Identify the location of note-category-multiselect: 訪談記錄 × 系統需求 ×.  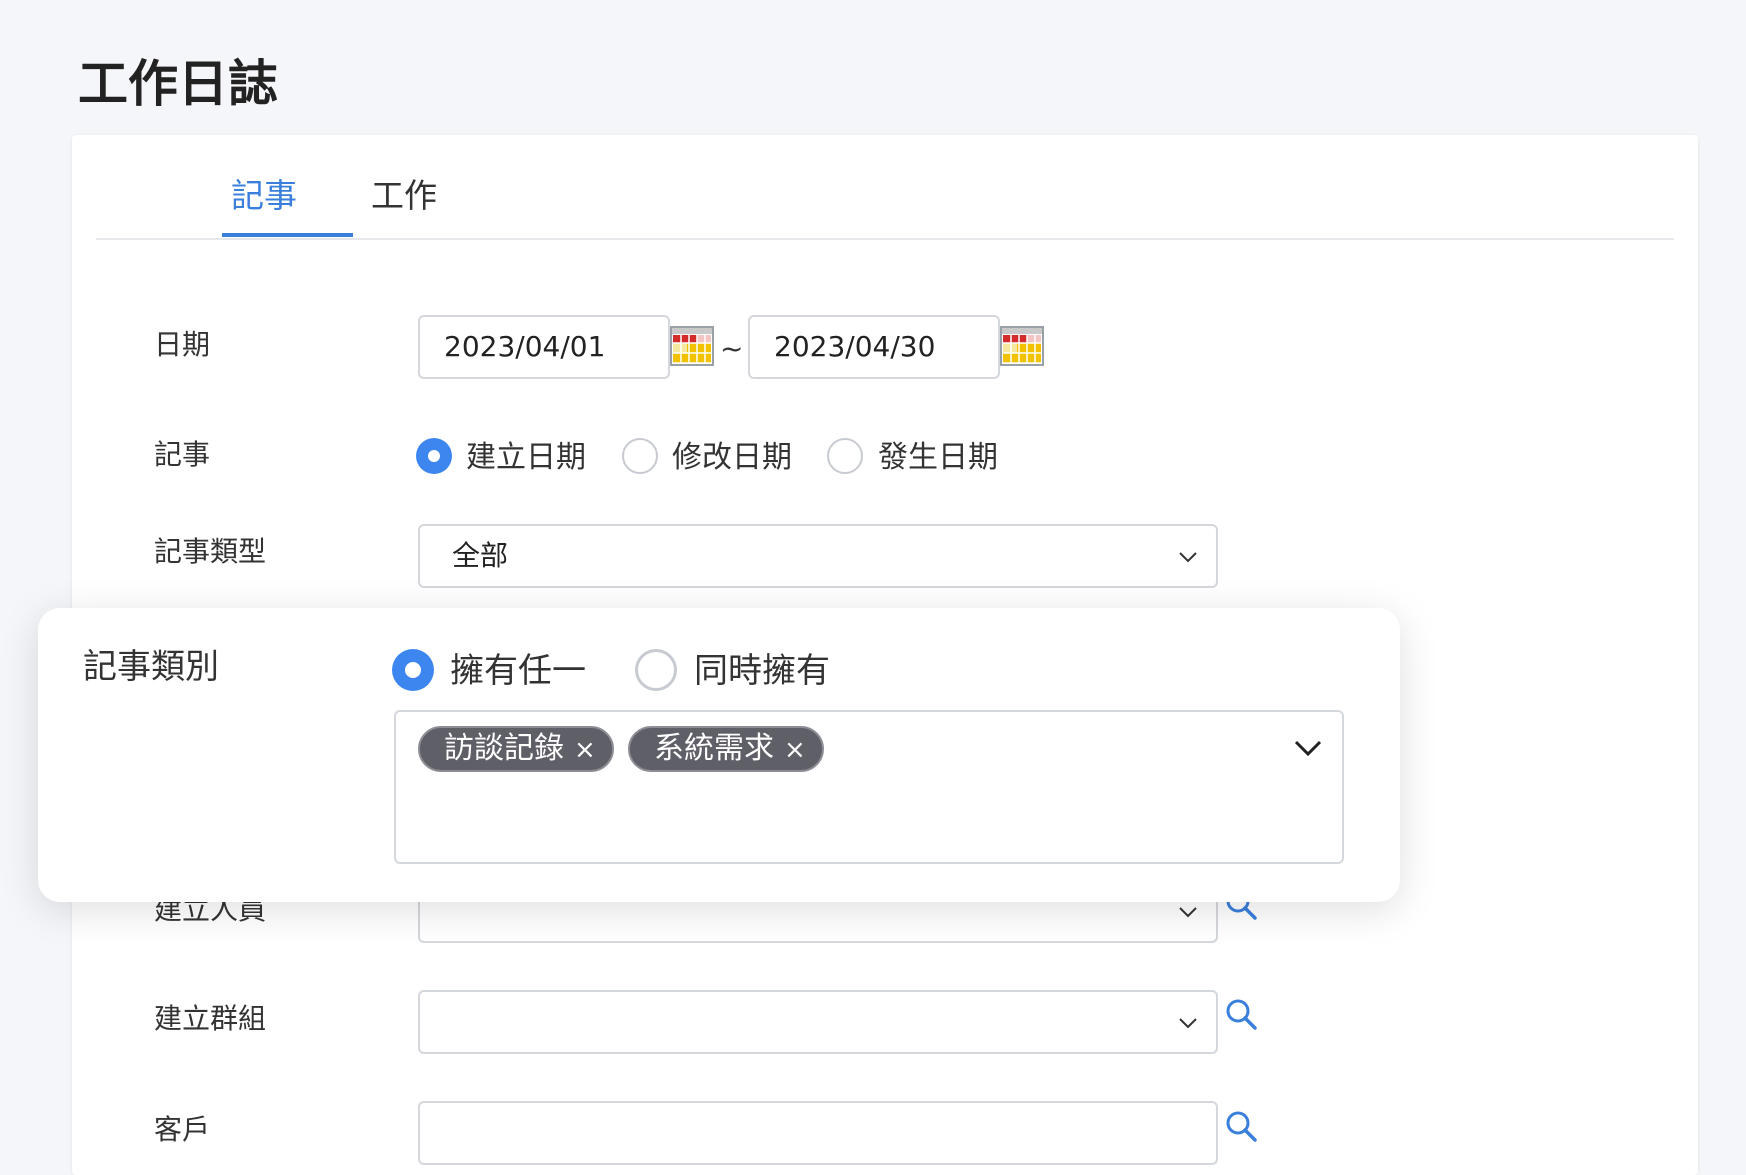
(869, 787).